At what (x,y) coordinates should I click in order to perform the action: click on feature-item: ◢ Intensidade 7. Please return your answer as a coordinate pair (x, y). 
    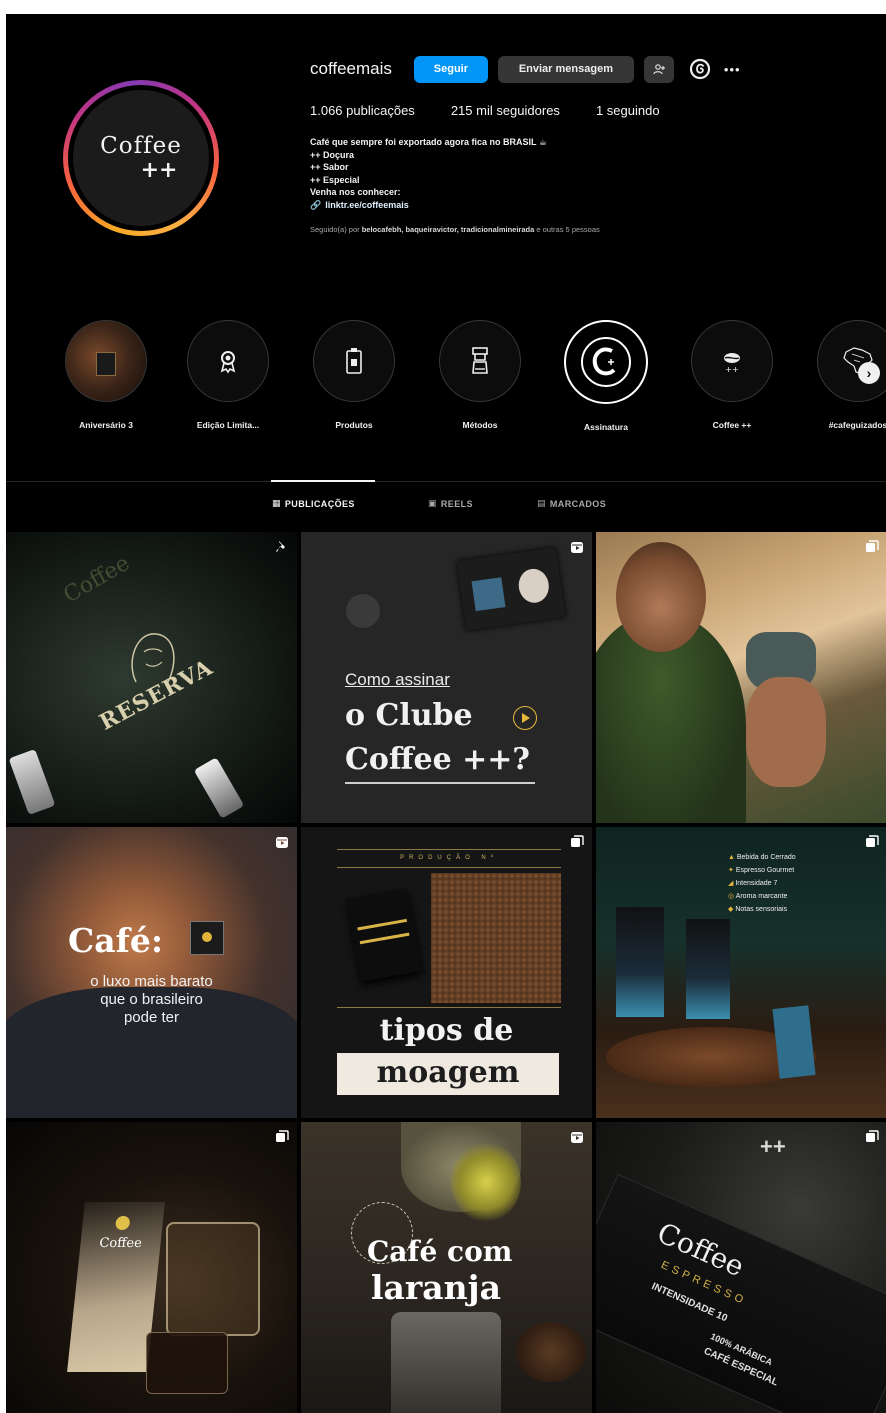
    Looking at the image, I should click on (762, 883).